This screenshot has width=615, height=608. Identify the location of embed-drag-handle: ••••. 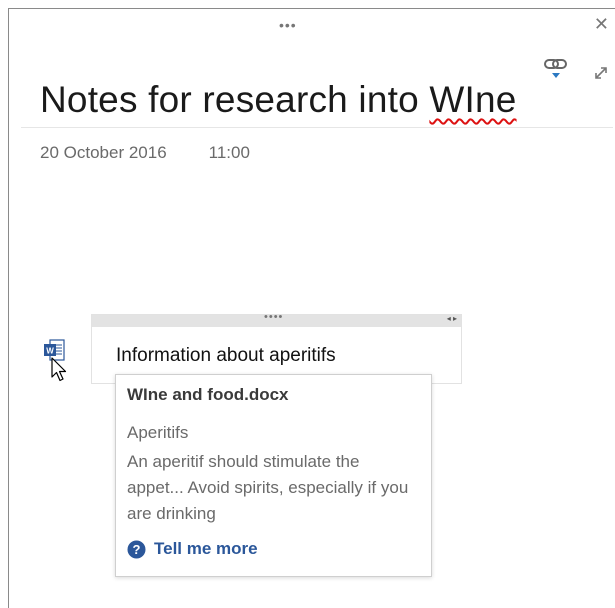
(273, 317).